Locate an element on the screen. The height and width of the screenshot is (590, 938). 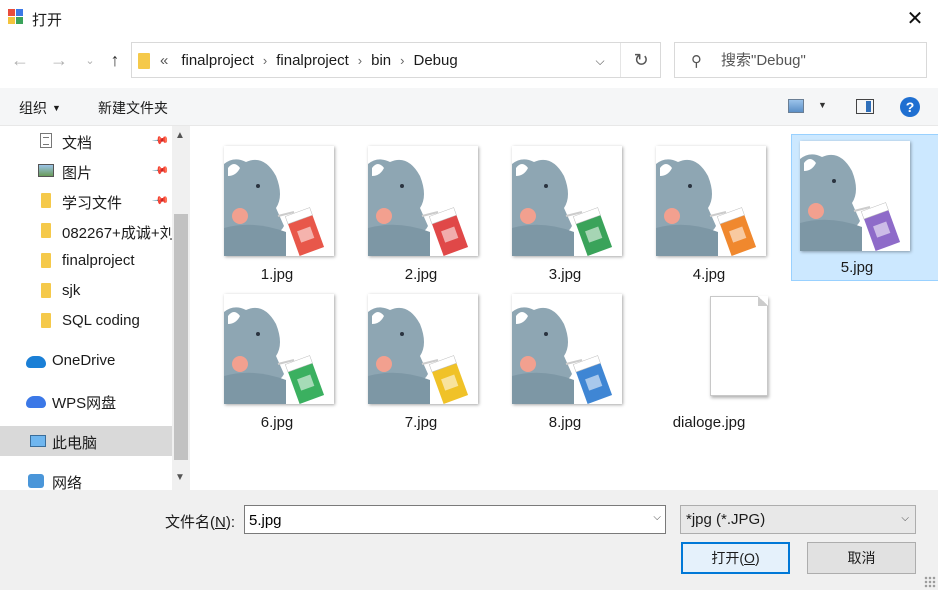
sidebar-item-this-pc: 此电脑 is located at coordinates (86, 441).